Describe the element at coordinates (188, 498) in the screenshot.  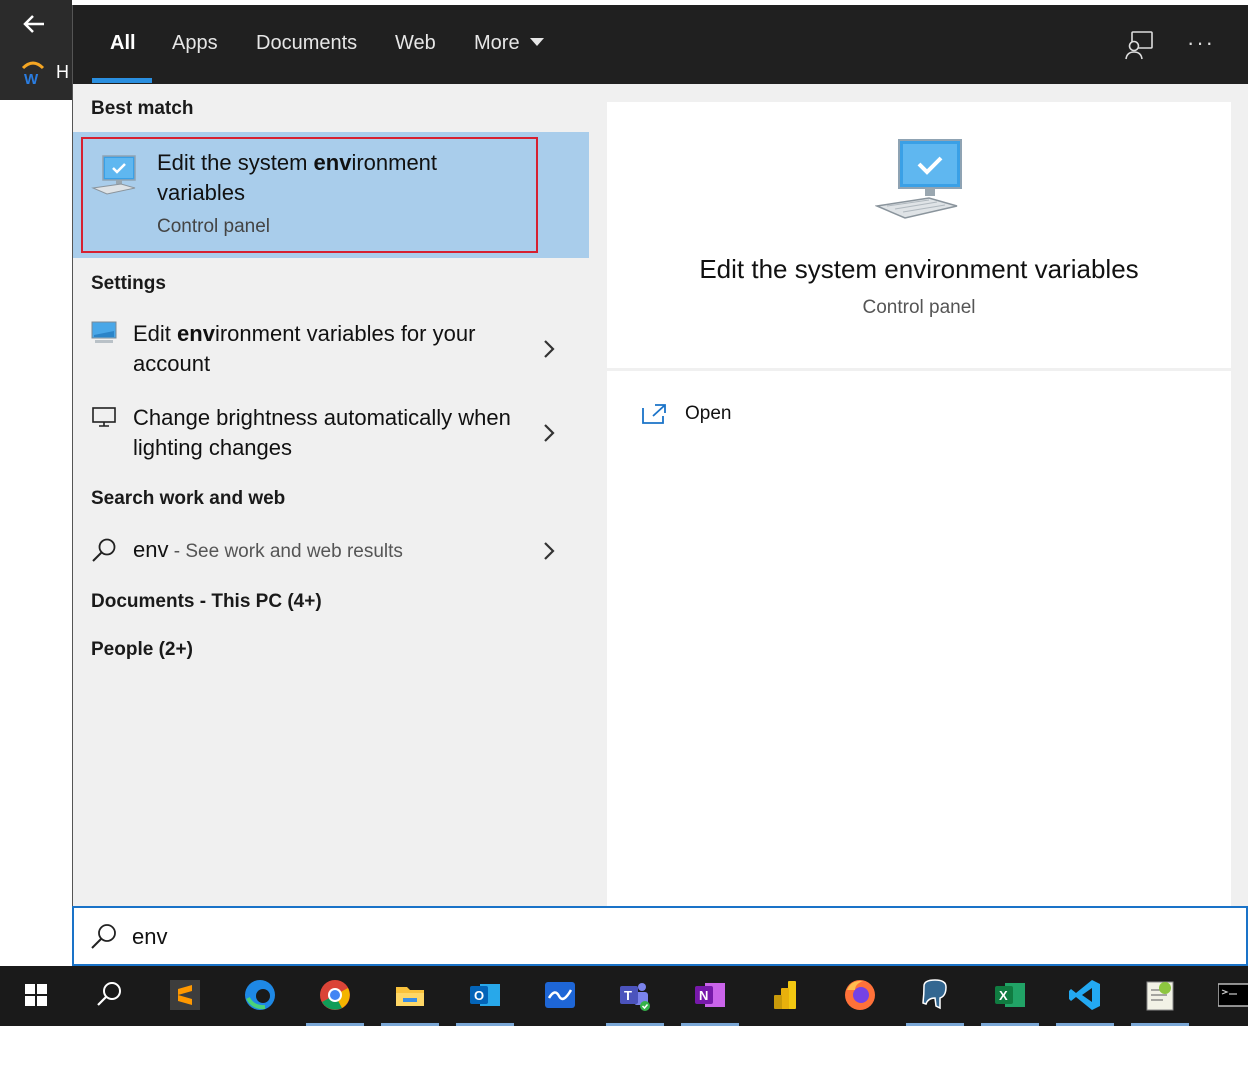
I see `web-search-header: Search work and web` at that location.